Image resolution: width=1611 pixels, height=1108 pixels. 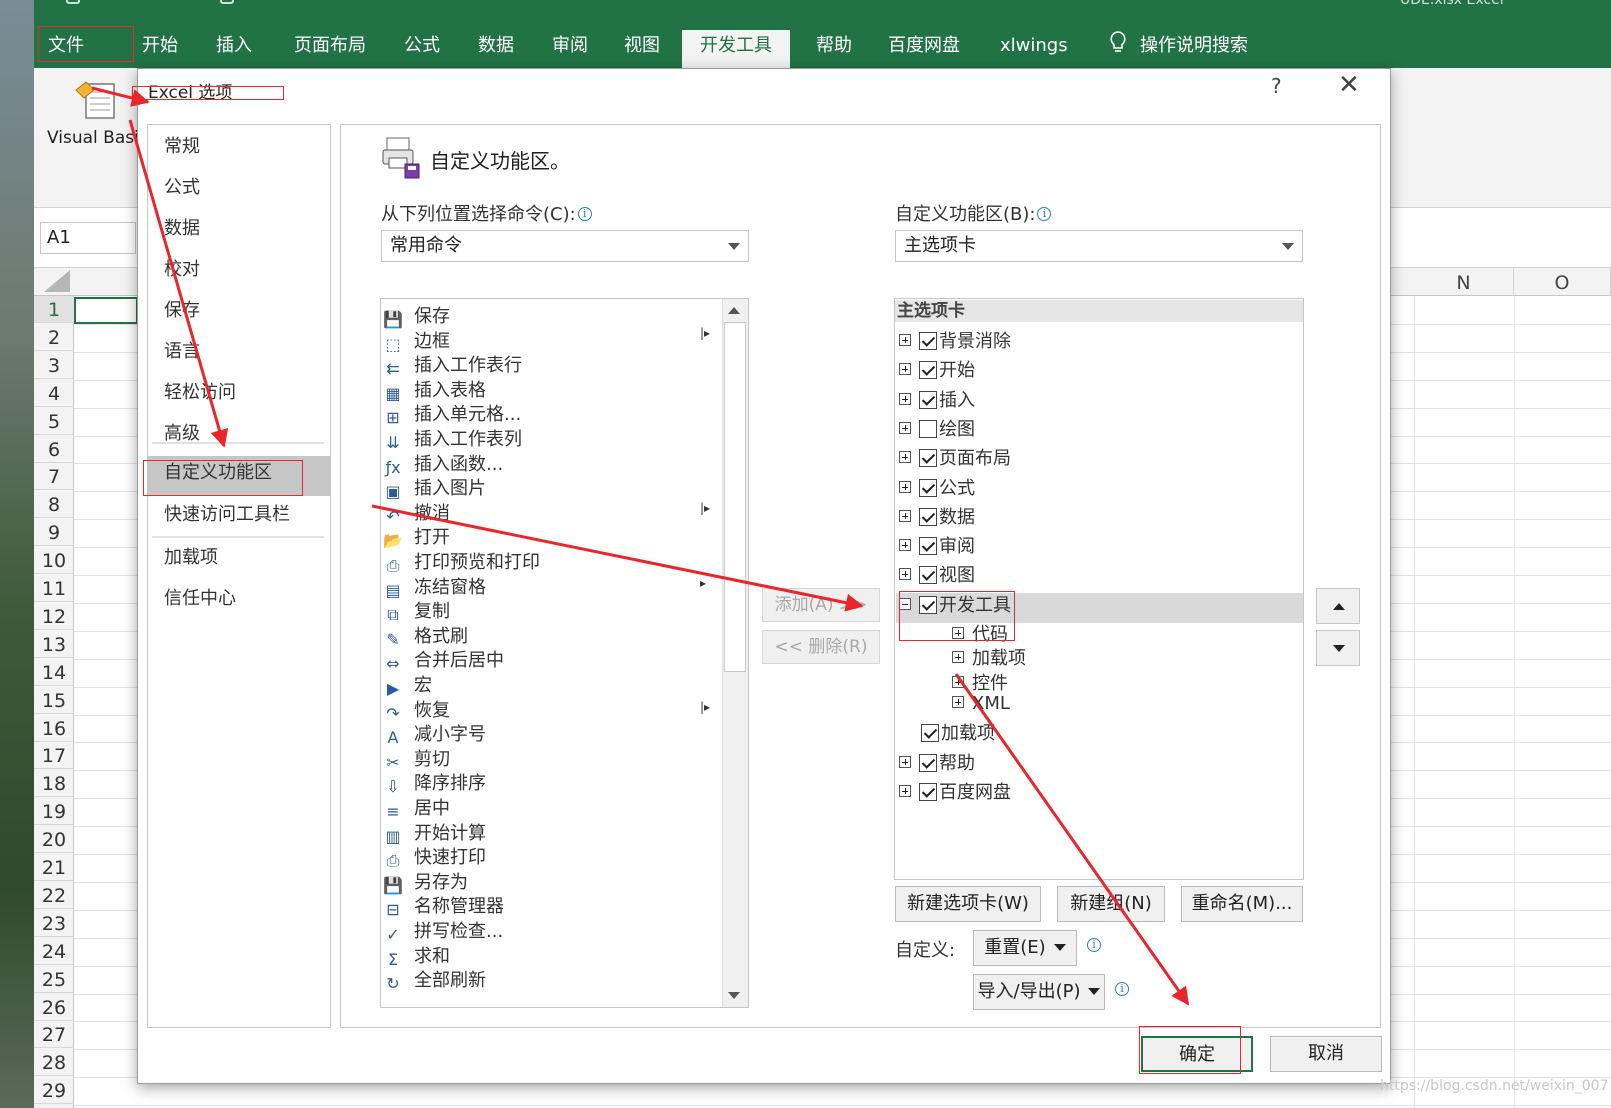 I want to click on add-button: 添加(A) >>, so click(x=821, y=605).